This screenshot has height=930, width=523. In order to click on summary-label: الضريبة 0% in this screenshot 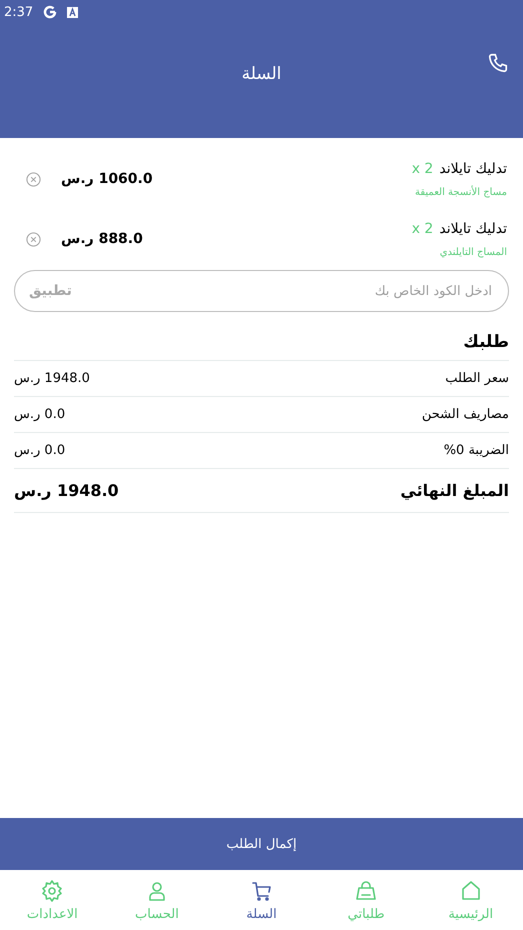, I will do `click(476, 450)`.